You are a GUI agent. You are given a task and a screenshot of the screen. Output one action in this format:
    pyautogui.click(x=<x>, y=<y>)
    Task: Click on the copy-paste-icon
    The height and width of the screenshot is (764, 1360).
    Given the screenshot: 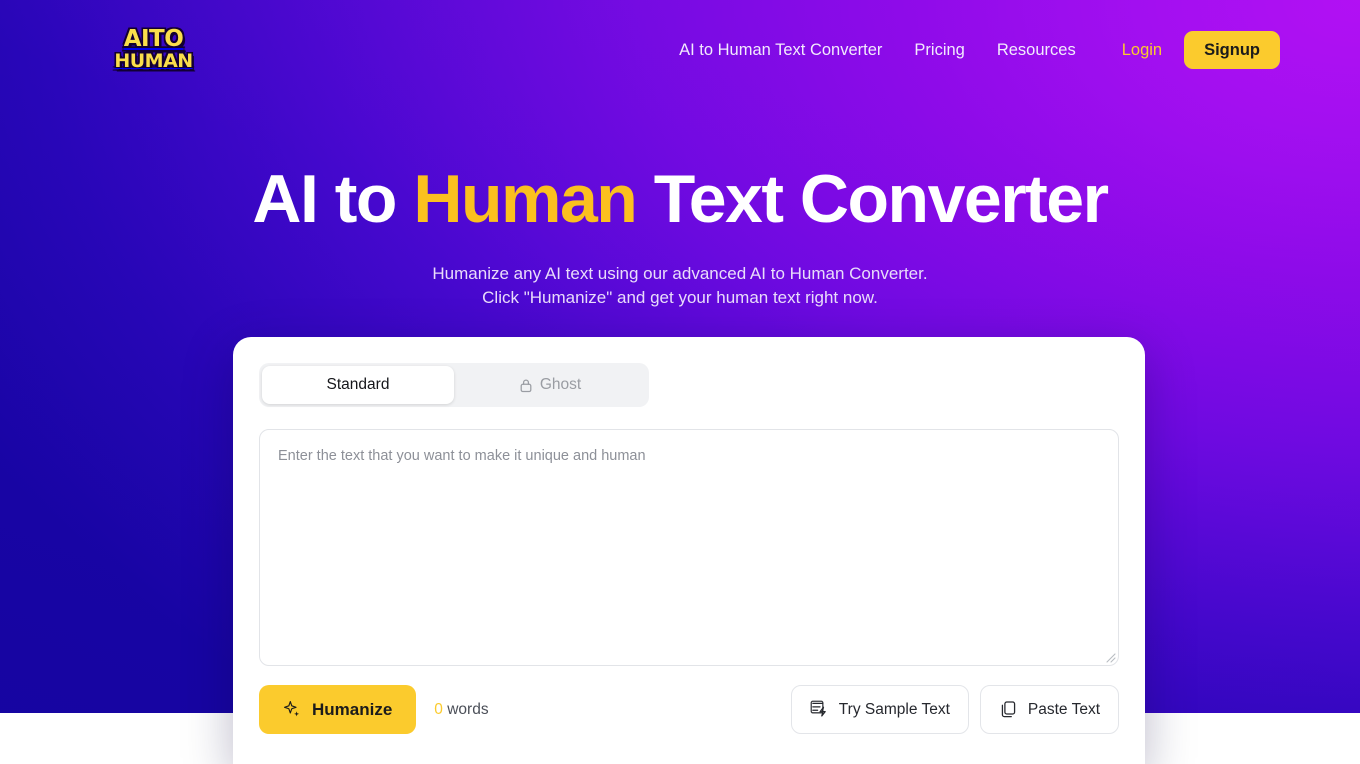 What is the action you would take?
    pyautogui.click(x=1008, y=709)
    